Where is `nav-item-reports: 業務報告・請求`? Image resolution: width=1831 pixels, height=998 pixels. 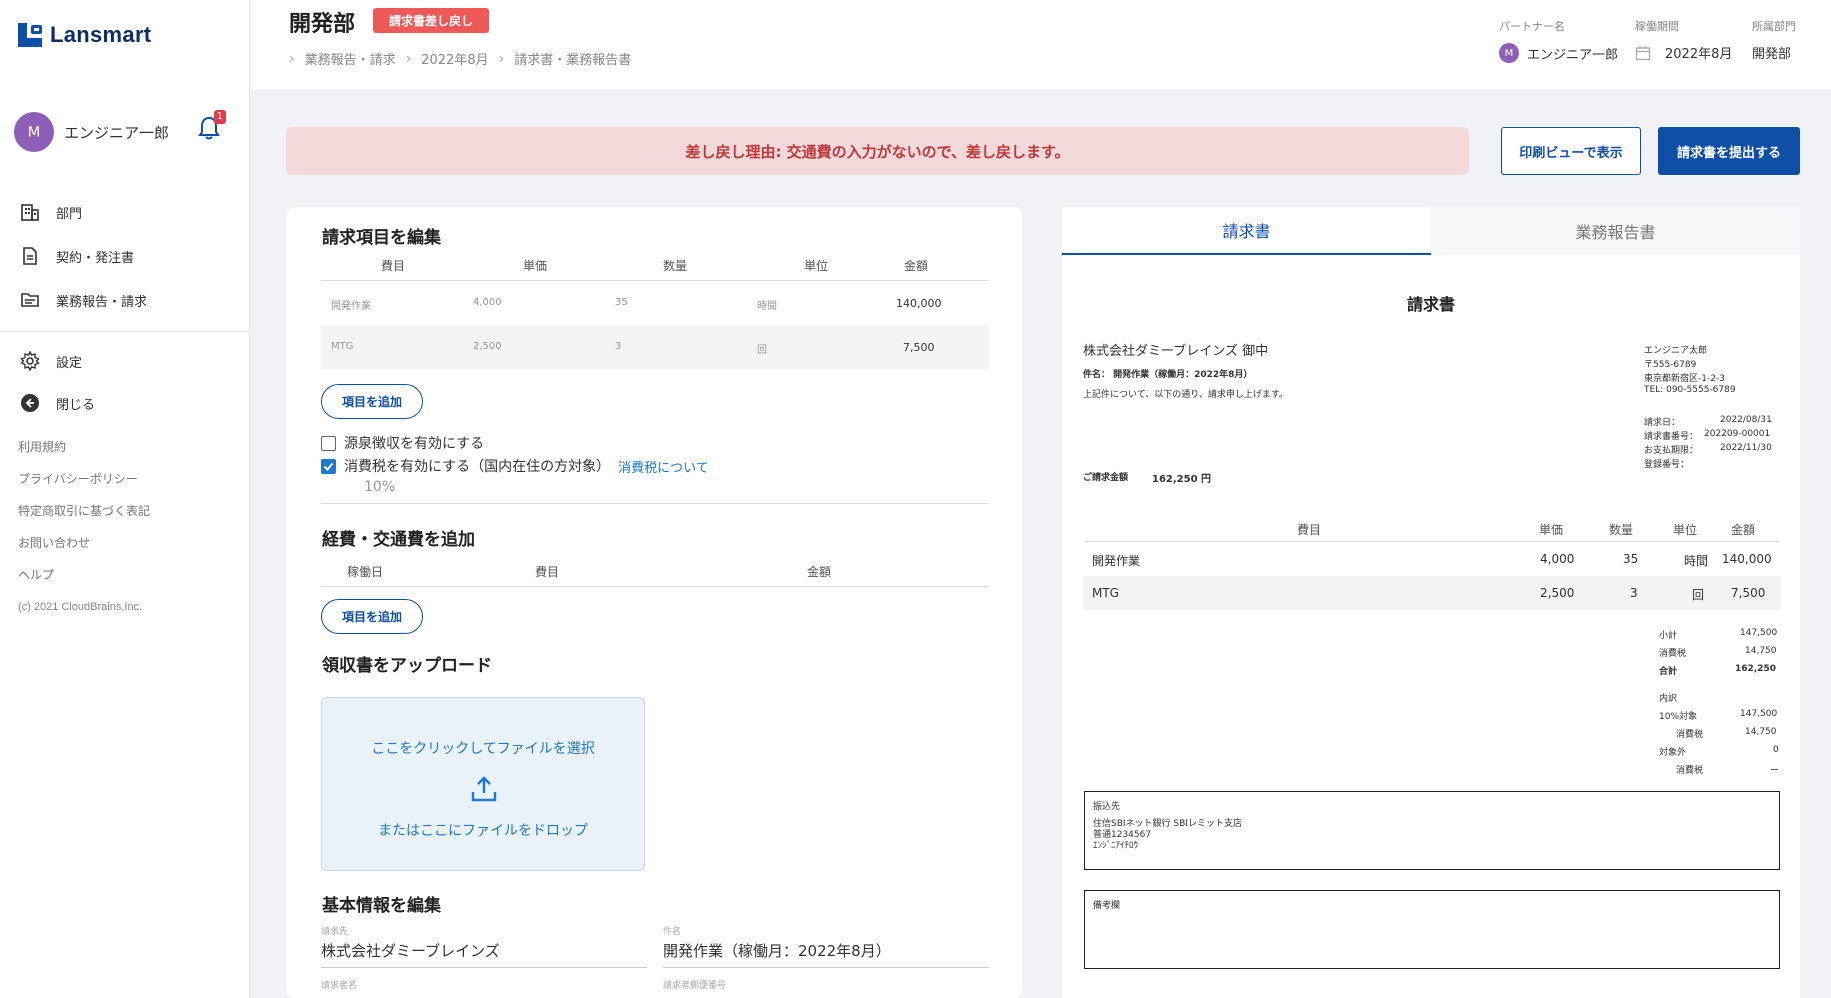
nav-item-reports: 業務報告・請求 is located at coordinates (83, 300).